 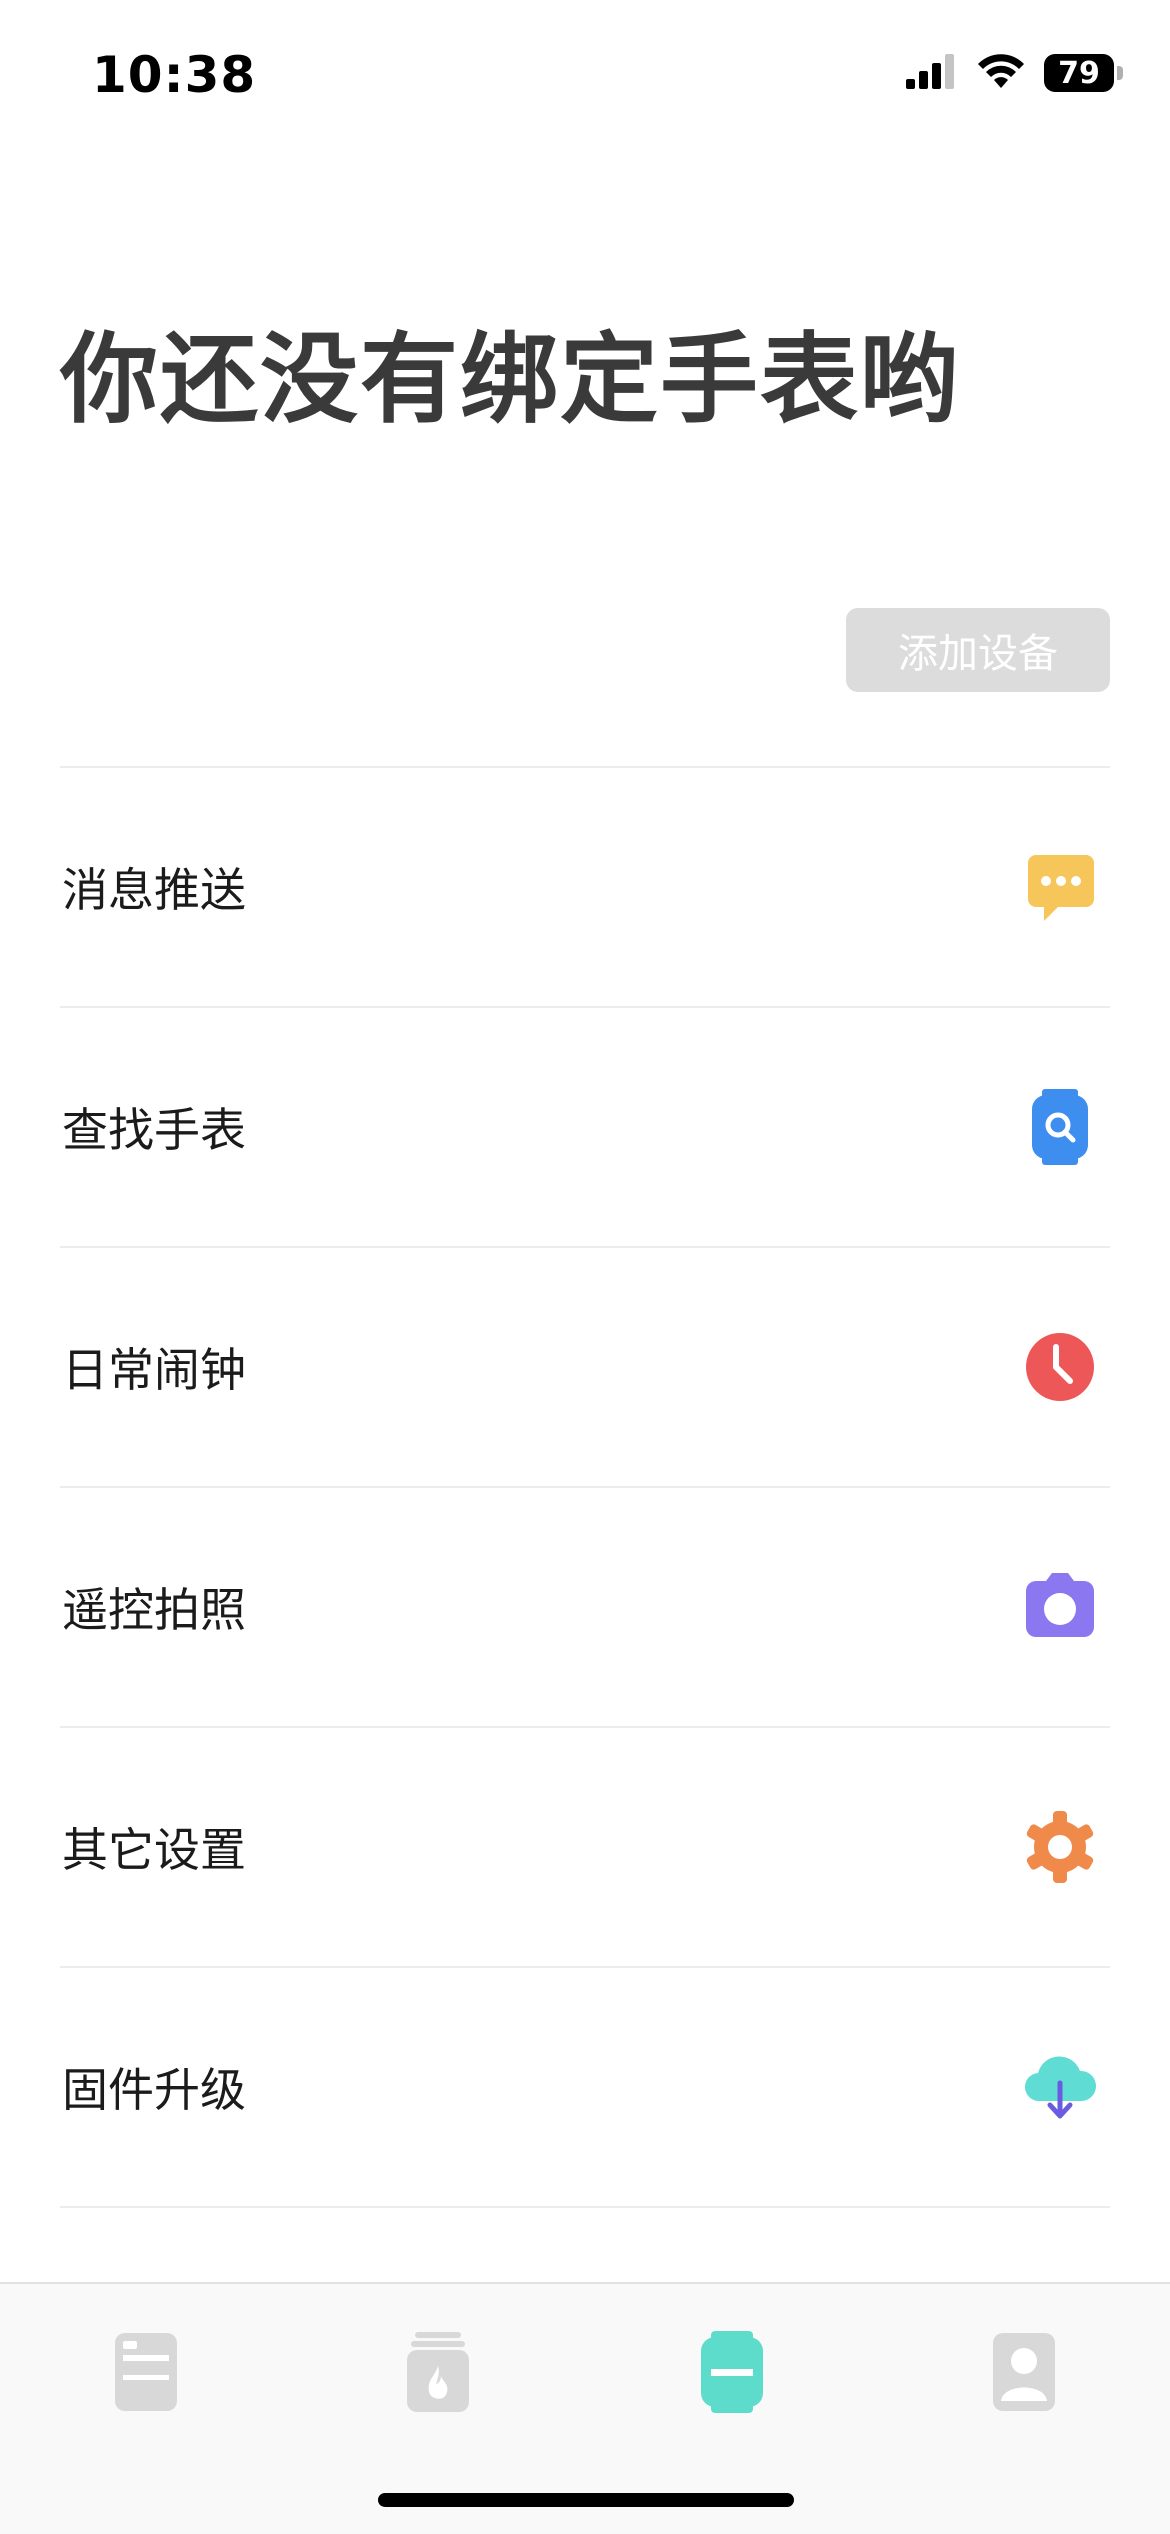 I want to click on alarm-clock-icon, so click(x=1060, y=1367).